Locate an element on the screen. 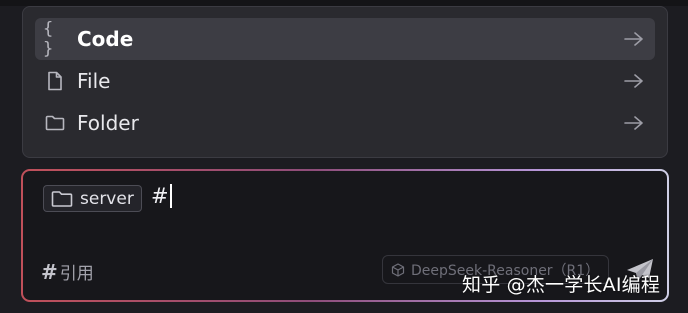 The image size is (688, 313). quote-label: 引用 is located at coordinates (76, 274).